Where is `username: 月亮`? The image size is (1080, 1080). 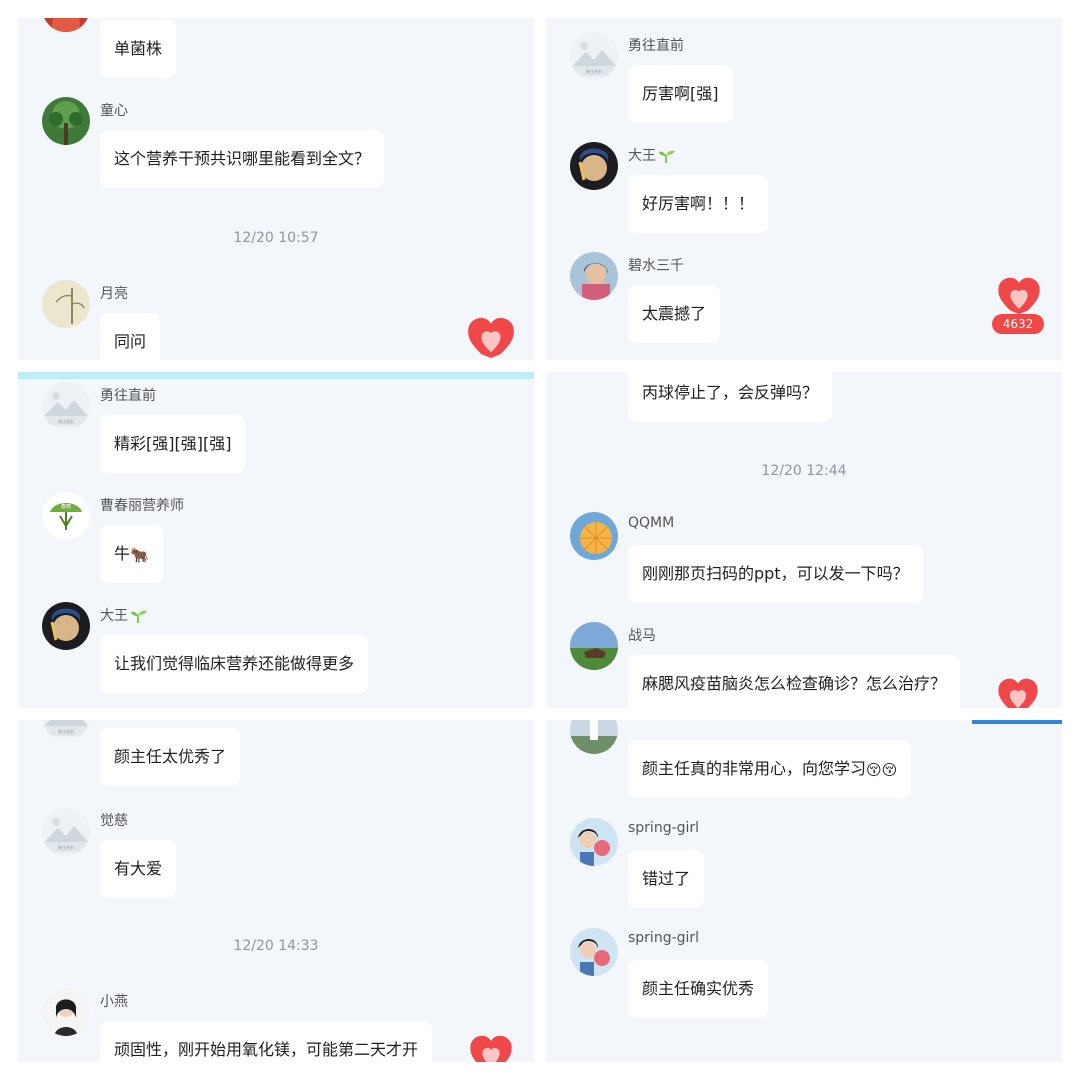 username: 月亮 is located at coordinates (114, 294).